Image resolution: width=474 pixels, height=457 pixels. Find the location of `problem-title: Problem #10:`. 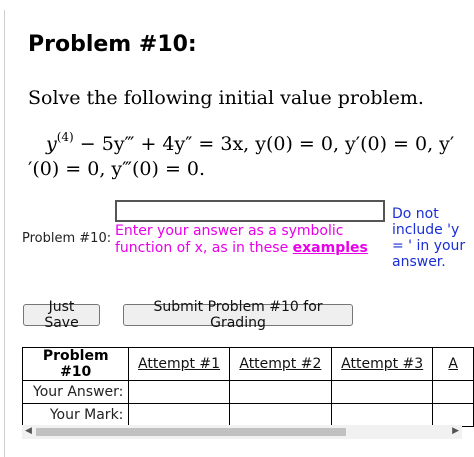

problem-title: Problem #10: is located at coordinates (112, 44).